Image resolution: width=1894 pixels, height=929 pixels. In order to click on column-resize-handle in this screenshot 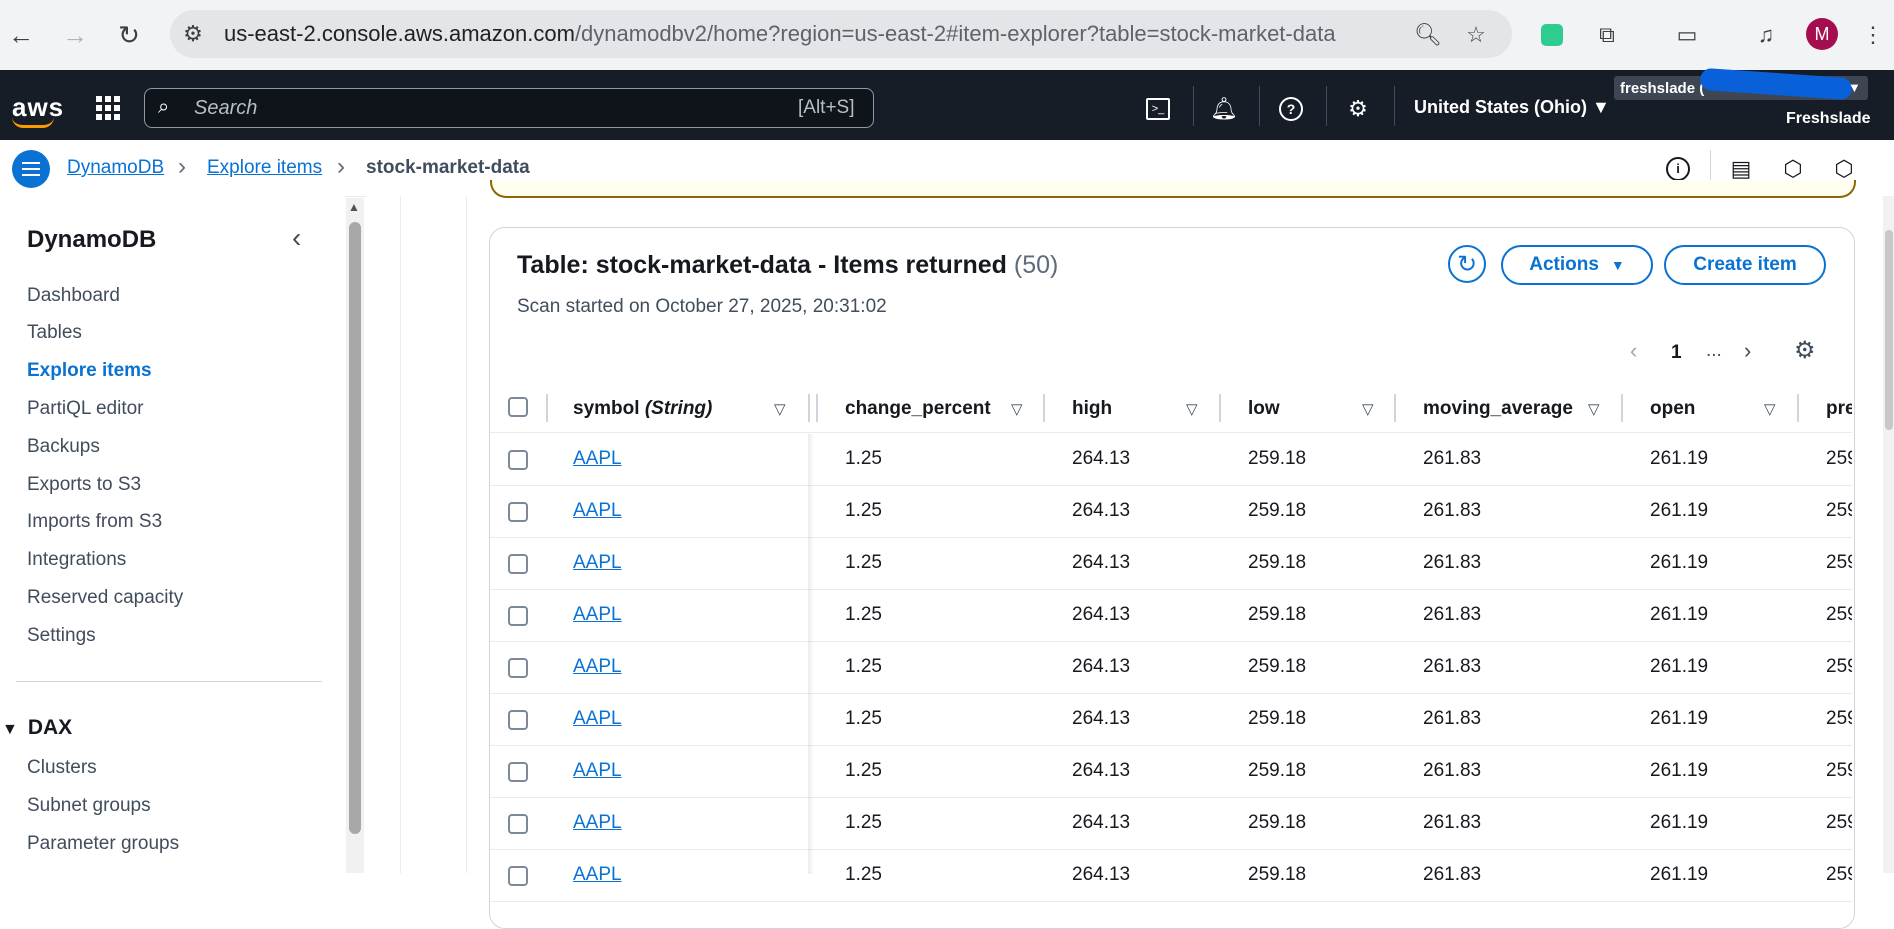, I will do `click(809, 408)`.